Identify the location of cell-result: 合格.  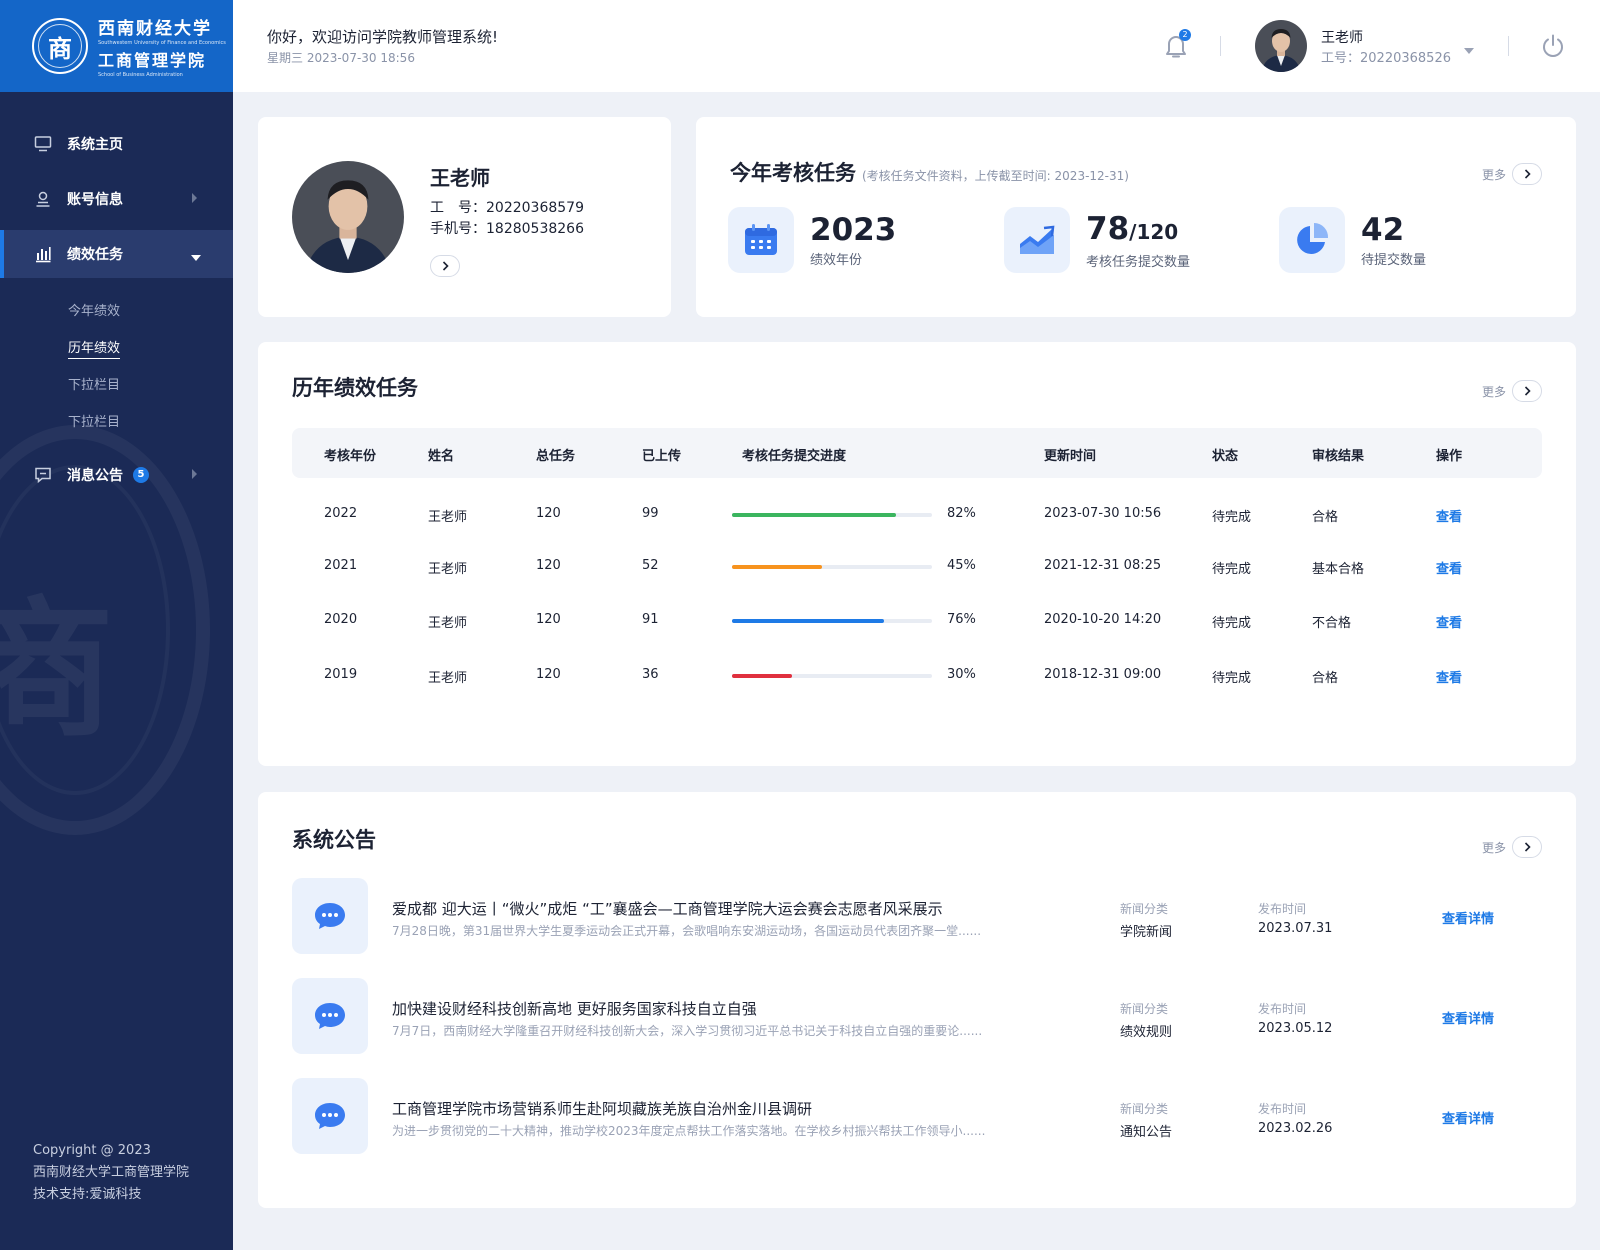
(1325, 517).